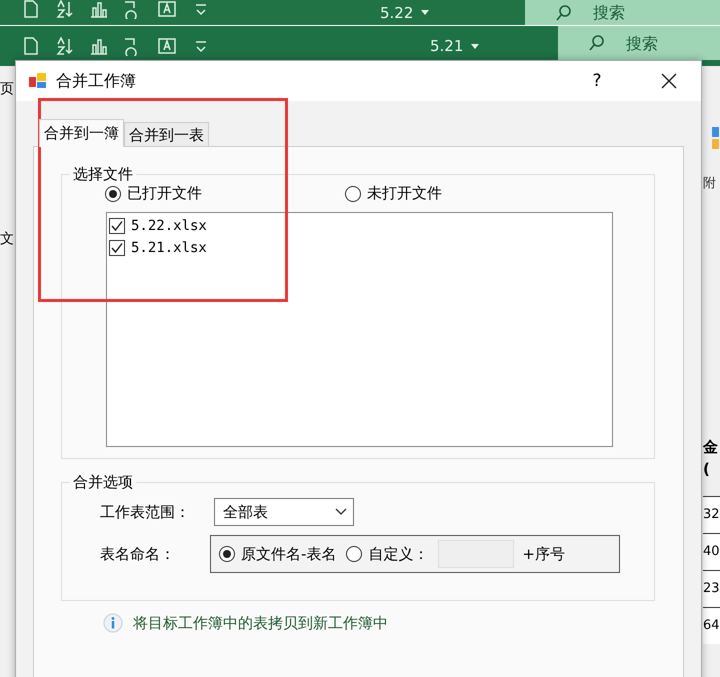 This screenshot has width=720, height=677. I want to click on radio-option: 原文件名-表名, so click(277, 554).